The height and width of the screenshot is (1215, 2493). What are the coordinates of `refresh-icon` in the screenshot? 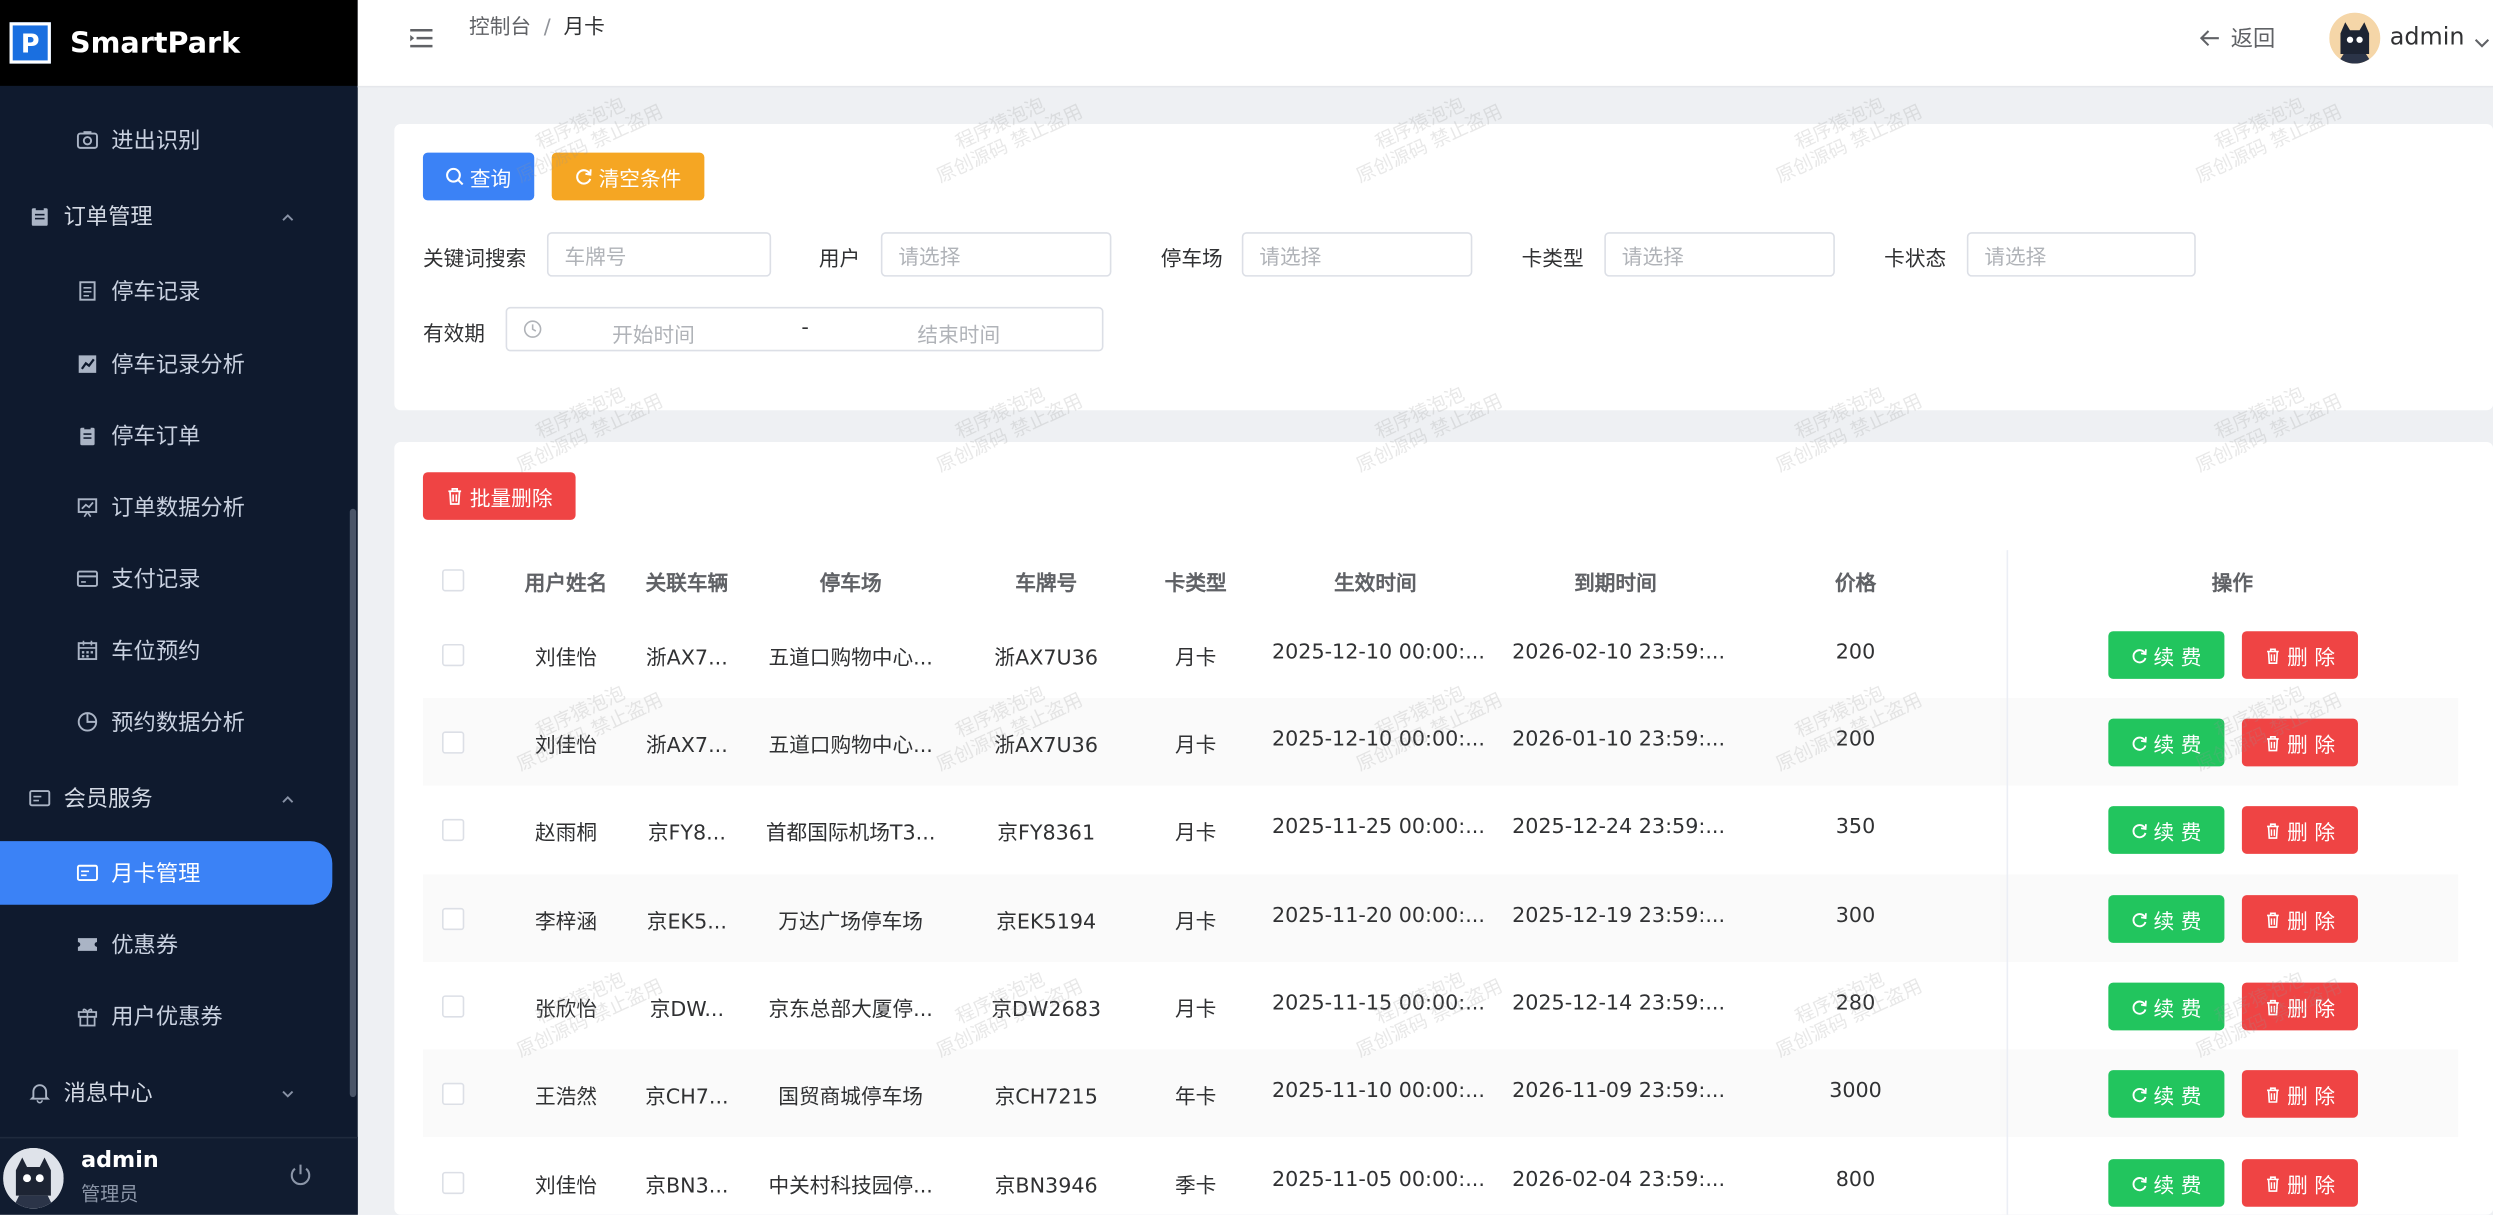 It's located at (2140, 830).